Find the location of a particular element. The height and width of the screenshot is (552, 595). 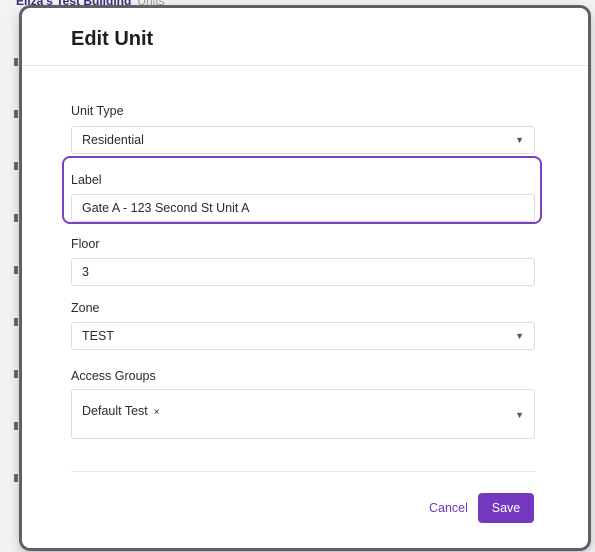

breadcrumb: Eliza's Test Building Units is located at coordinates (90, 4).